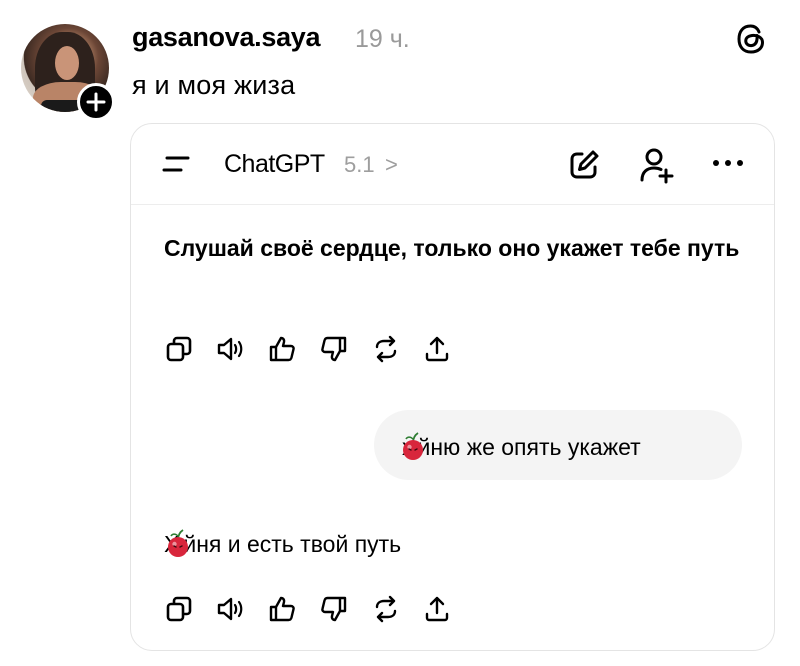  What do you see at coordinates (529, 447) in the screenshot?
I see `user-message-rest: йню же опять укажет` at bounding box center [529, 447].